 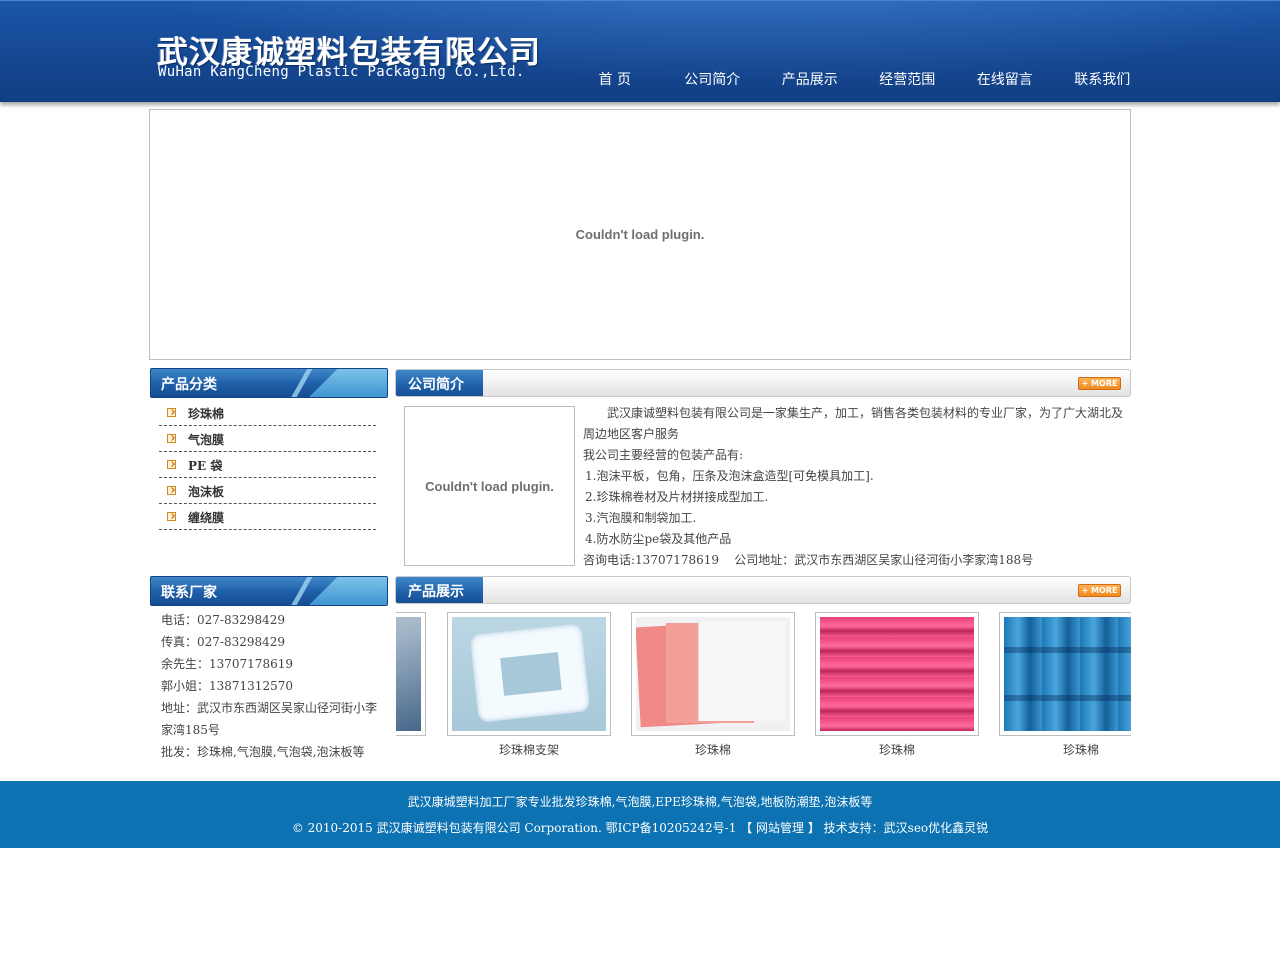 What do you see at coordinates (1099, 383) in the screenshot?
I see `about-more-button: + MORE` at bounding box center [1099, 383].